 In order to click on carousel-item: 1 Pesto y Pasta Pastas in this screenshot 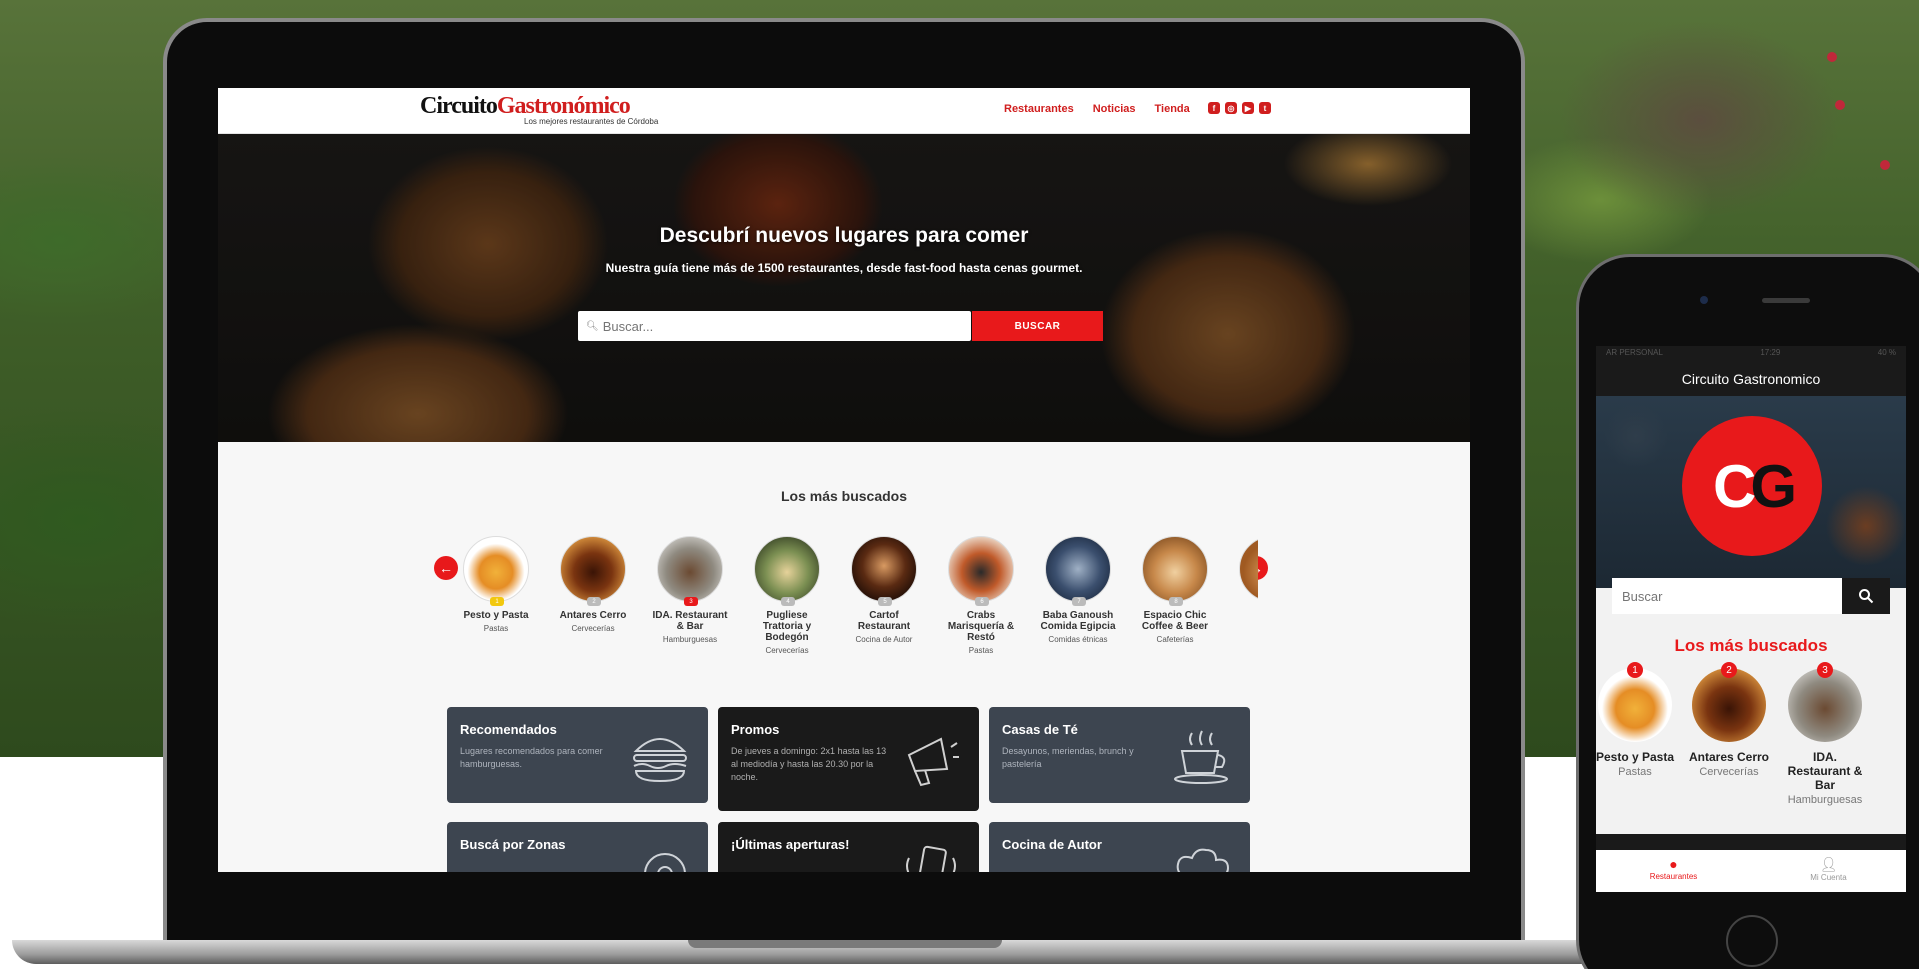, I will do `click(496, 584)`.